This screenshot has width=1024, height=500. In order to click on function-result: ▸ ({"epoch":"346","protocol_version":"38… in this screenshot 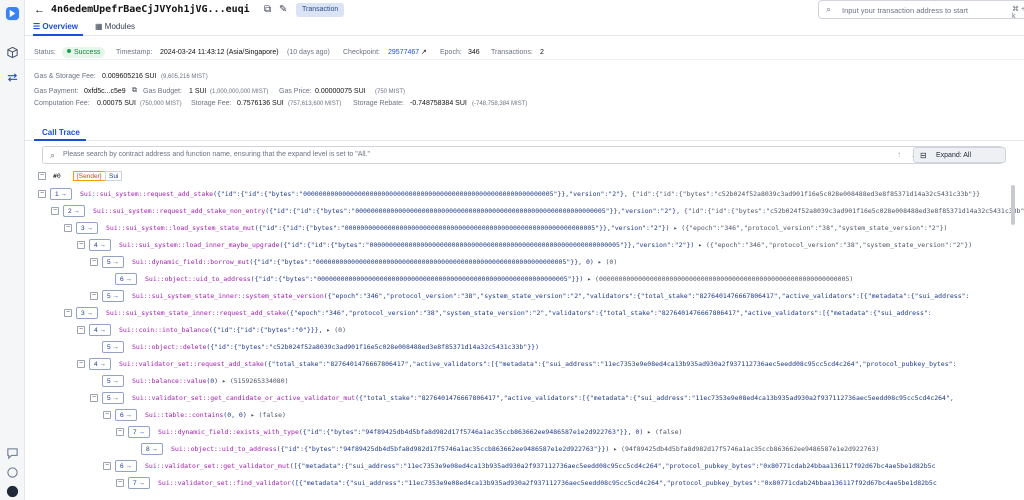, I will do `click(808, 228)`.